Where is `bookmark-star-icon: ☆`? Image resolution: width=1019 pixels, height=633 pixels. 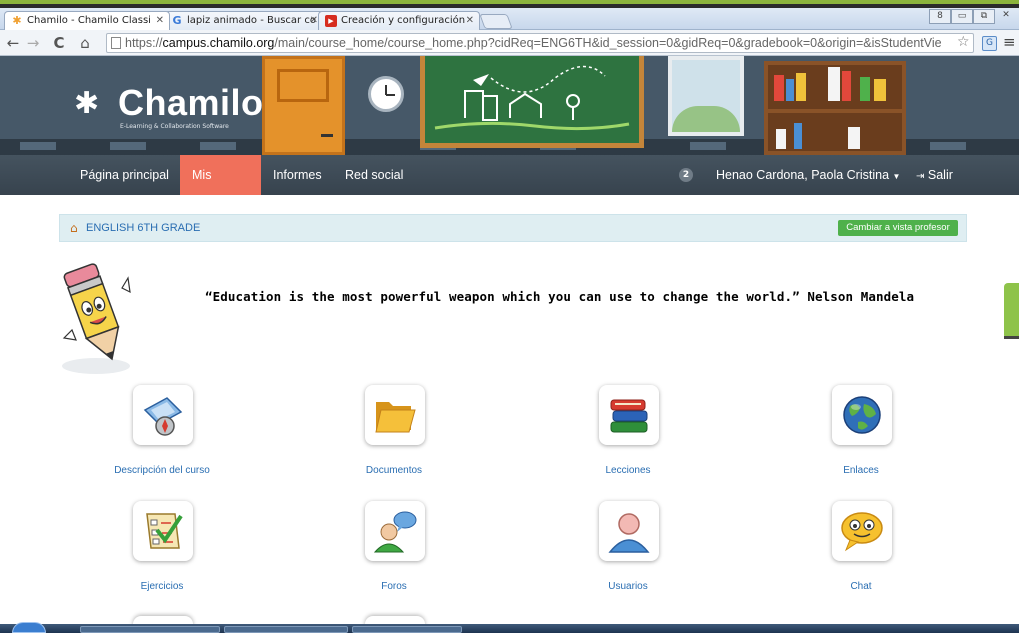
bookmark-star-icon: ☆ is located at coordinates (963, 42).